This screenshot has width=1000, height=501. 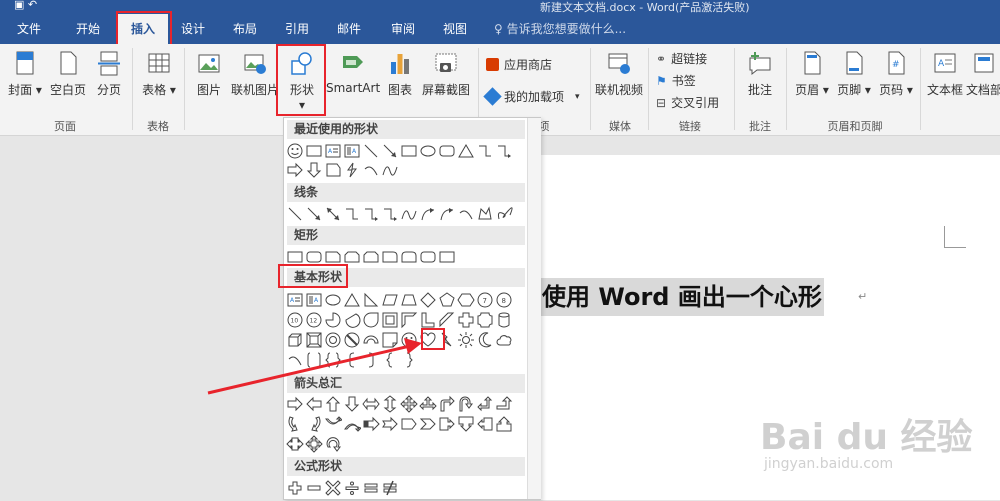 What do you see at coordinates (353, 72) in the screenshot?
I see `smartart-button: SmartArt` at bounding box center [353, 72].